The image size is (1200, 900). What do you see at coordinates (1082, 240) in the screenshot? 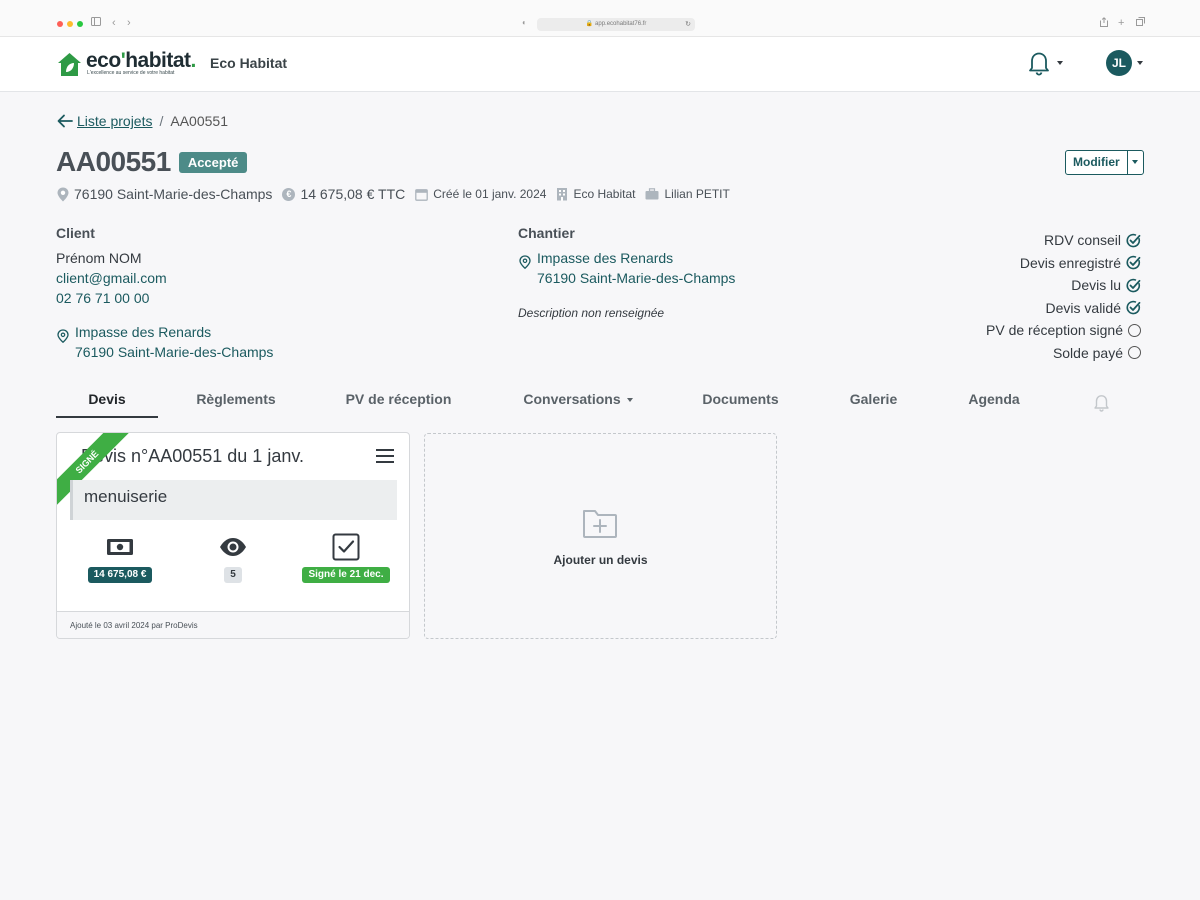
I see `checklist-label: RDV conseil` at bounding box center [1082, 240].